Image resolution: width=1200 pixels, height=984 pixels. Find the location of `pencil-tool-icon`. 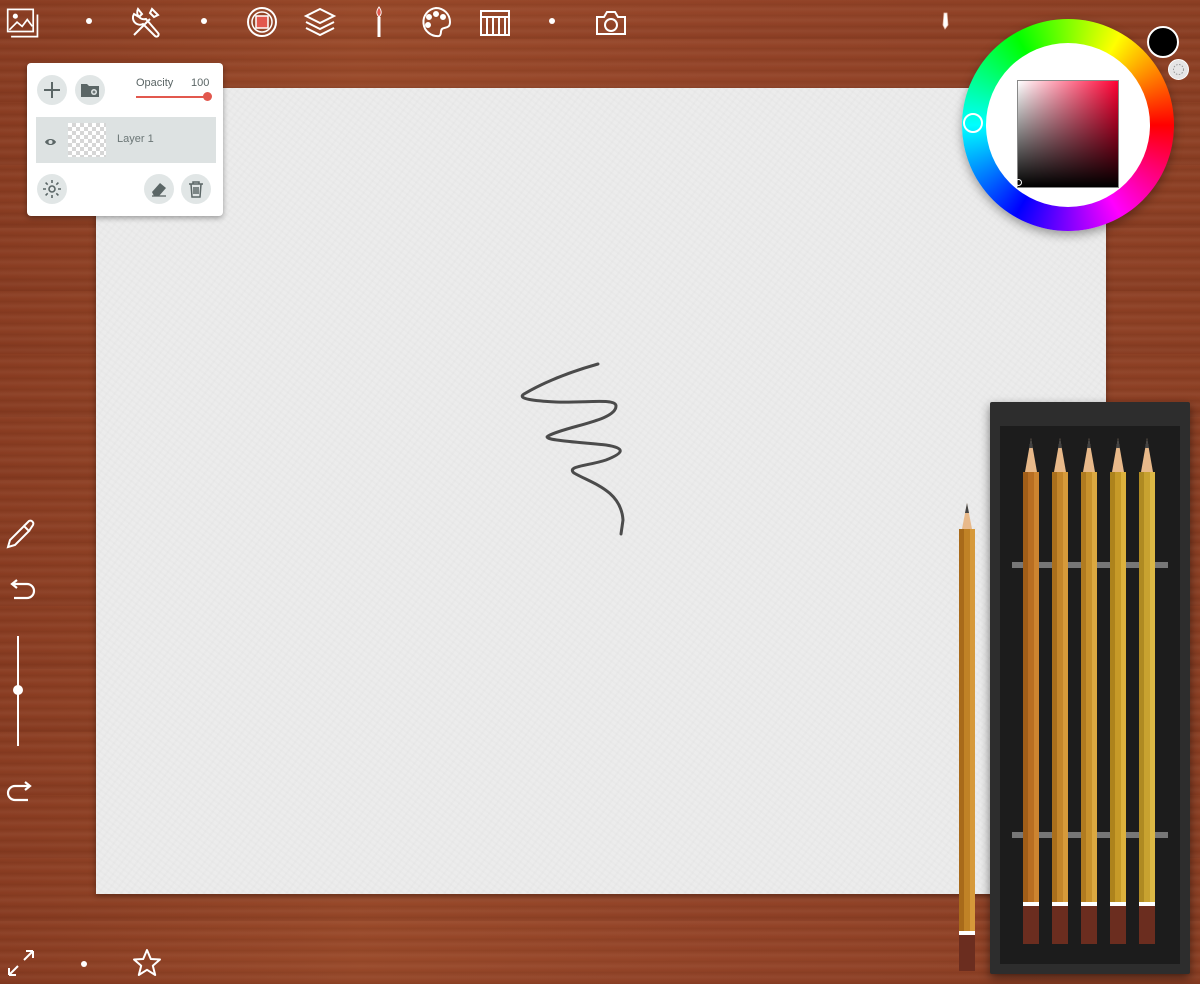

pencil-tool-icon is located at coordinates (946, 21).